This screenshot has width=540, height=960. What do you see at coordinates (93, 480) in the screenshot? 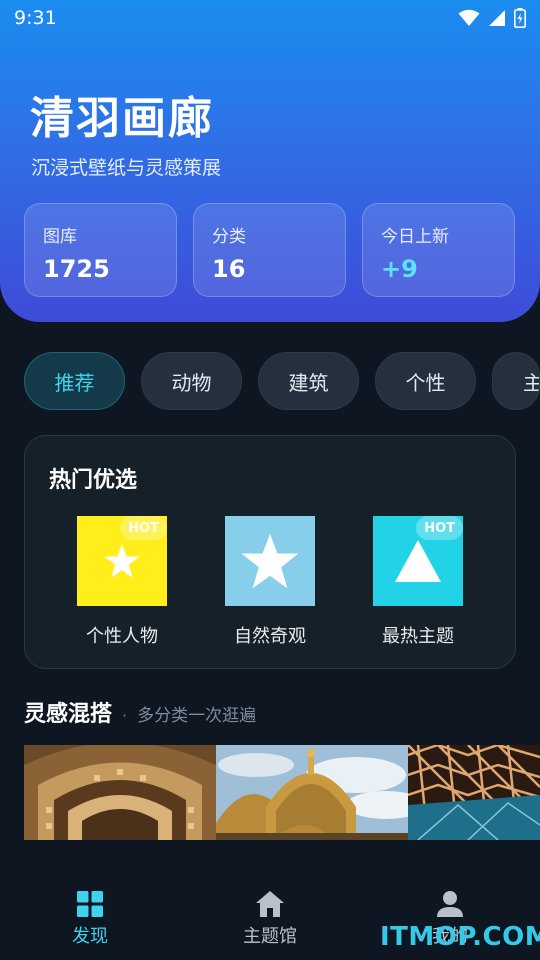
I see `section-title: 热门优选` at bounding box center [93, 480].